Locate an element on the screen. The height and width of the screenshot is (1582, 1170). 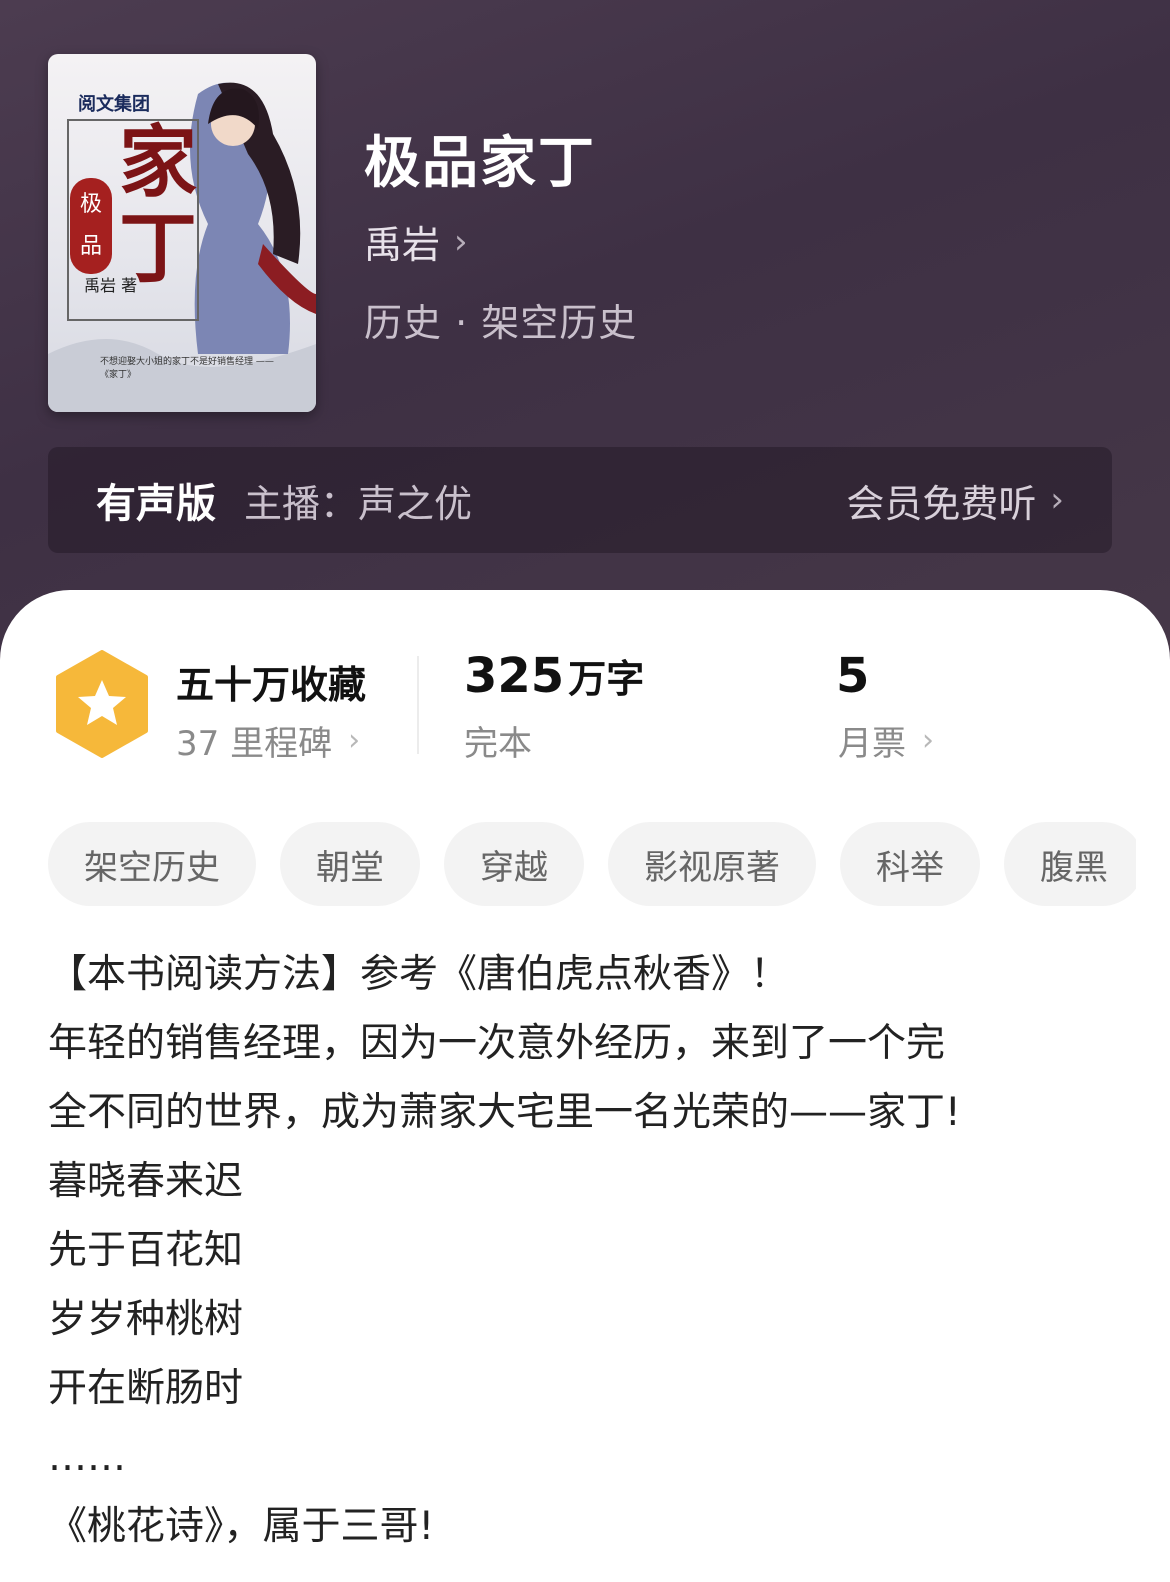
monthly-tickets-link: 月票 › is located at coordinates (886, 740).